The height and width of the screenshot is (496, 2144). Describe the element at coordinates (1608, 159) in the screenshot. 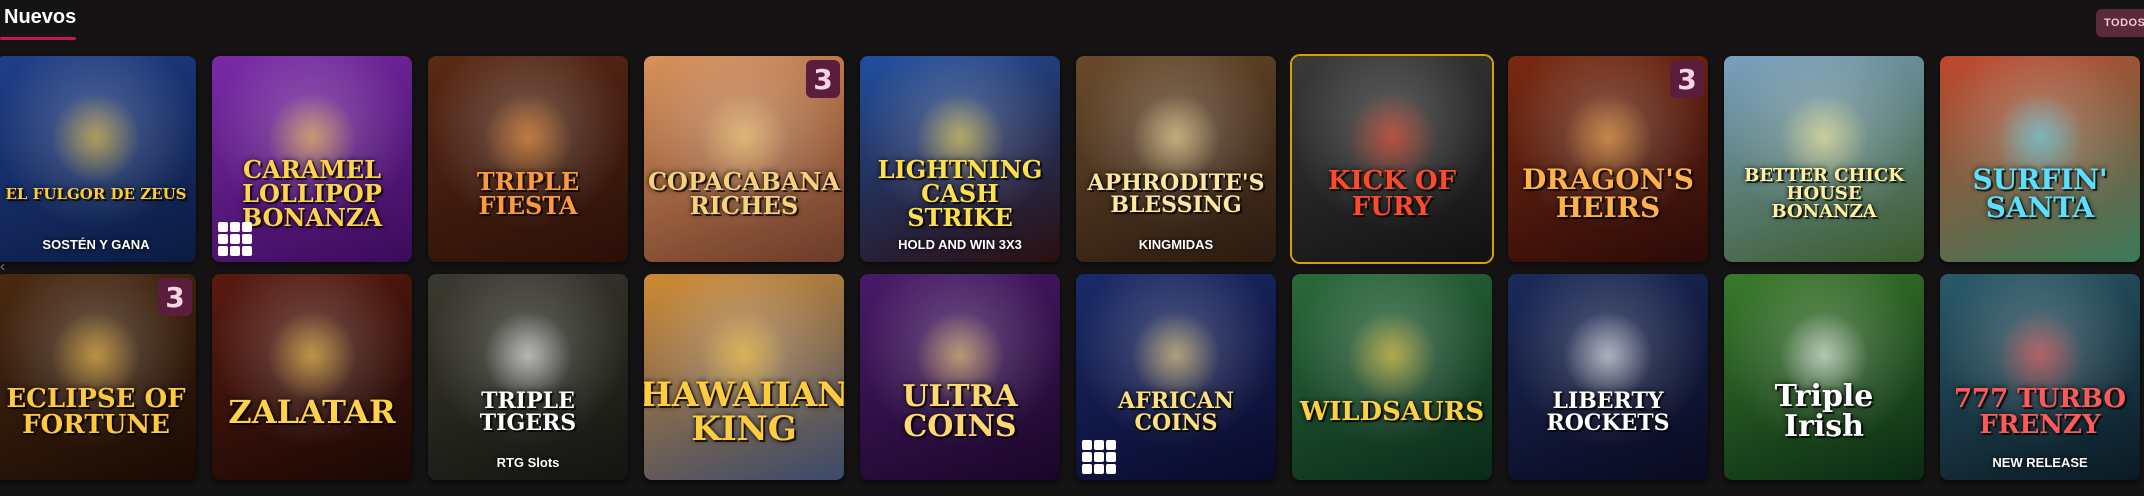

I see `game-tile: DRAGON'S HEIRS 3` at that location.